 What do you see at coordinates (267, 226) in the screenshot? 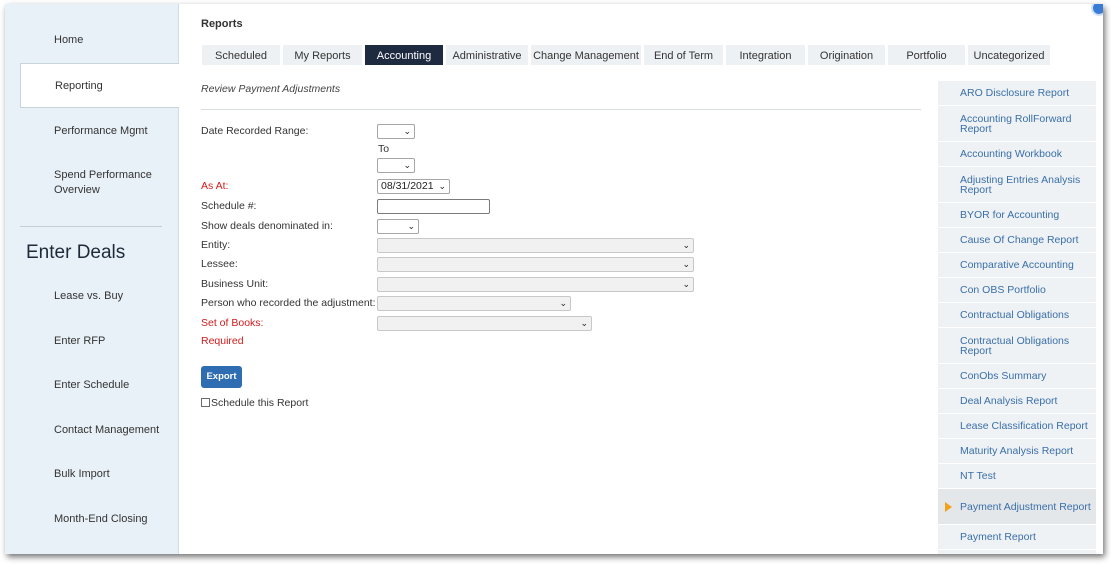
I see `currency-label: Show deals denominated in:` at bounding box center [267, 226].